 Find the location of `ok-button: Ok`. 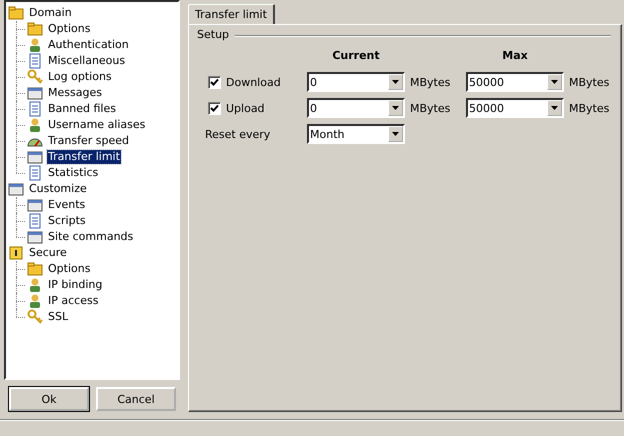

ok-button: Ok is located at coordinates (49, 399).